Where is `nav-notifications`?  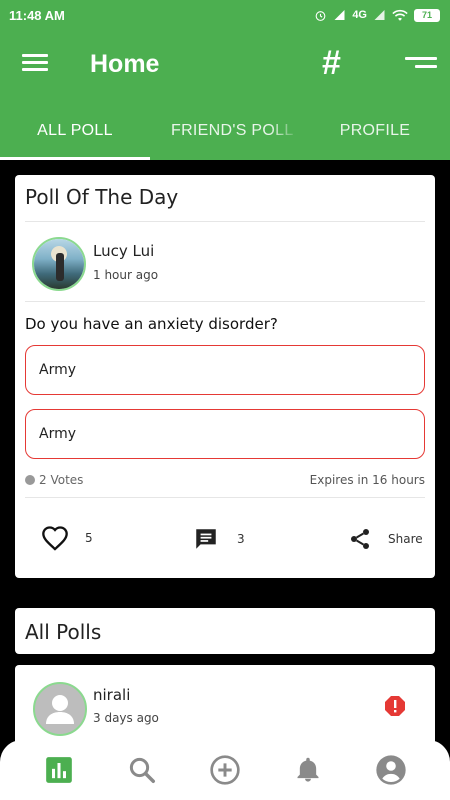
nav-notifications is located at coordinates (308, 770).